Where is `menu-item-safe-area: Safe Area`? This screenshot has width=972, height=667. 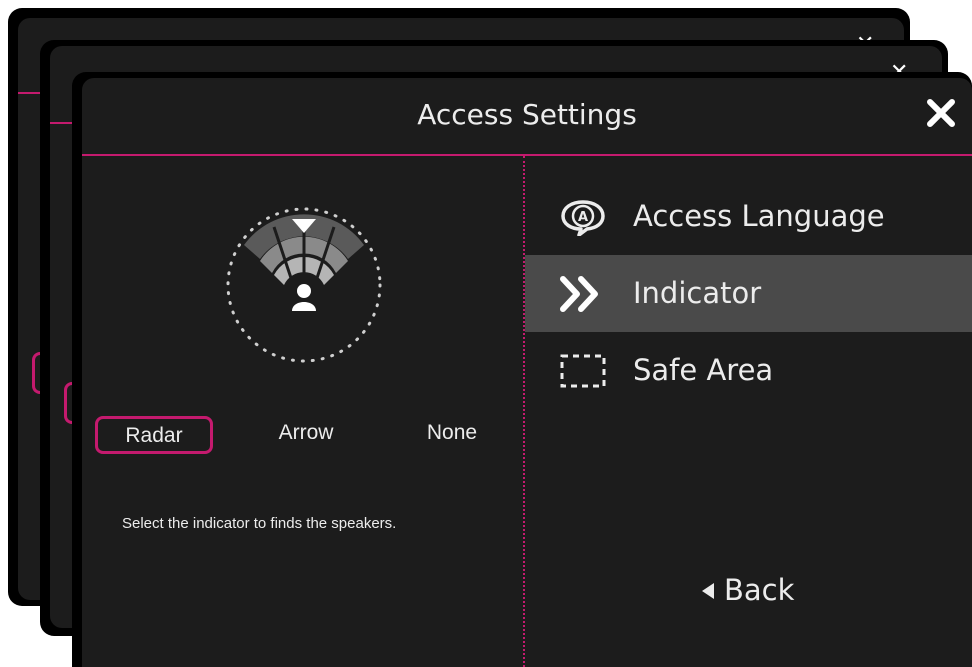
menu-item-safe-area: Safe Area is located at coordinates (748, 370).